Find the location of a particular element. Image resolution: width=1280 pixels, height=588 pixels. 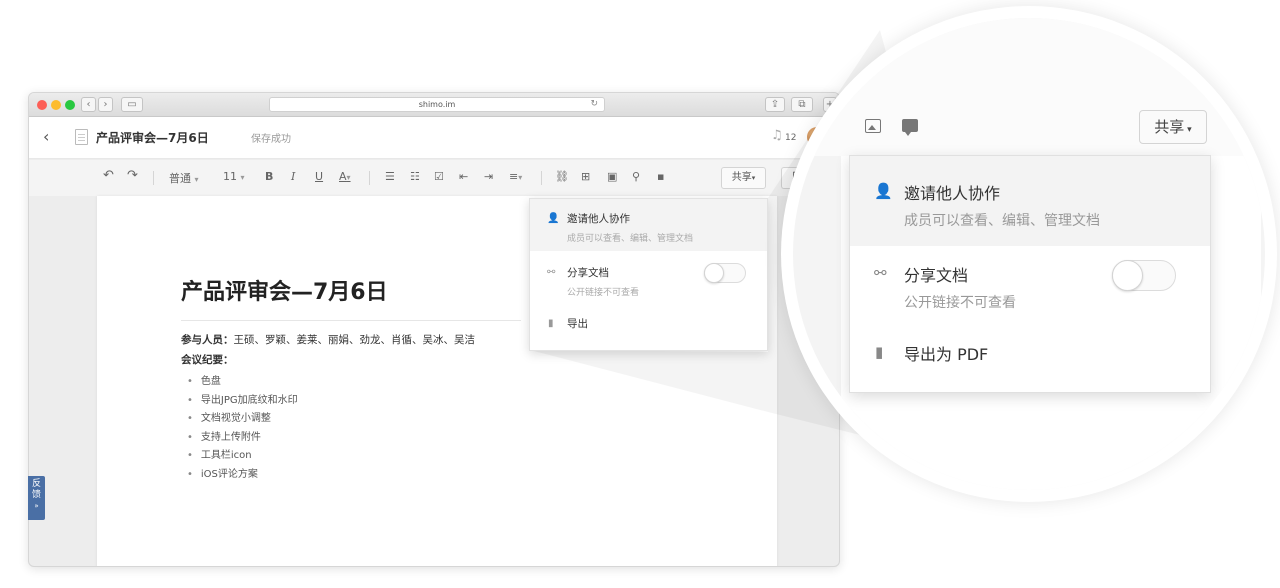

list-item: 导出JPG加底纹和水印 is located at coordinates (242, 400).